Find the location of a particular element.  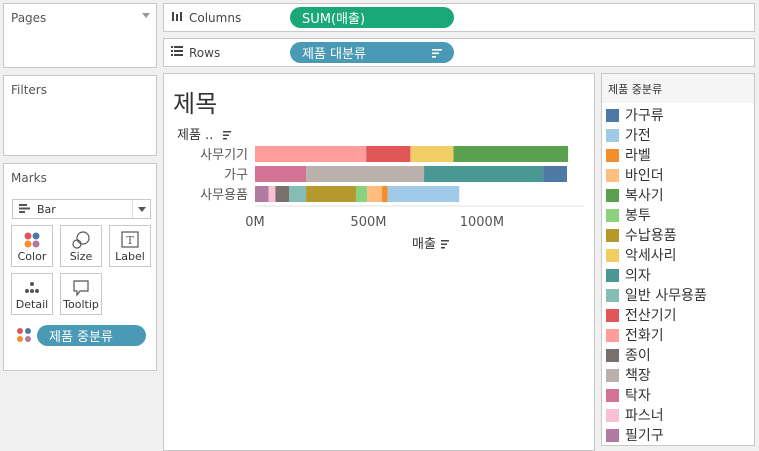

legend-item-label: 수납용품 is located at coordinates (651, 236).